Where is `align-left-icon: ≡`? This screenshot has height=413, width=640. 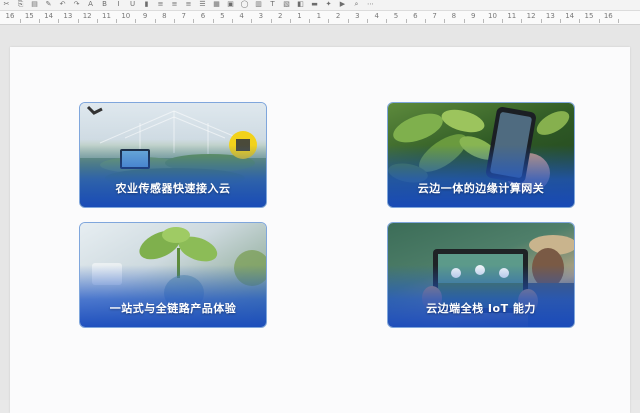 align-left-icon: ≡ is located at coordinates (160, 4).